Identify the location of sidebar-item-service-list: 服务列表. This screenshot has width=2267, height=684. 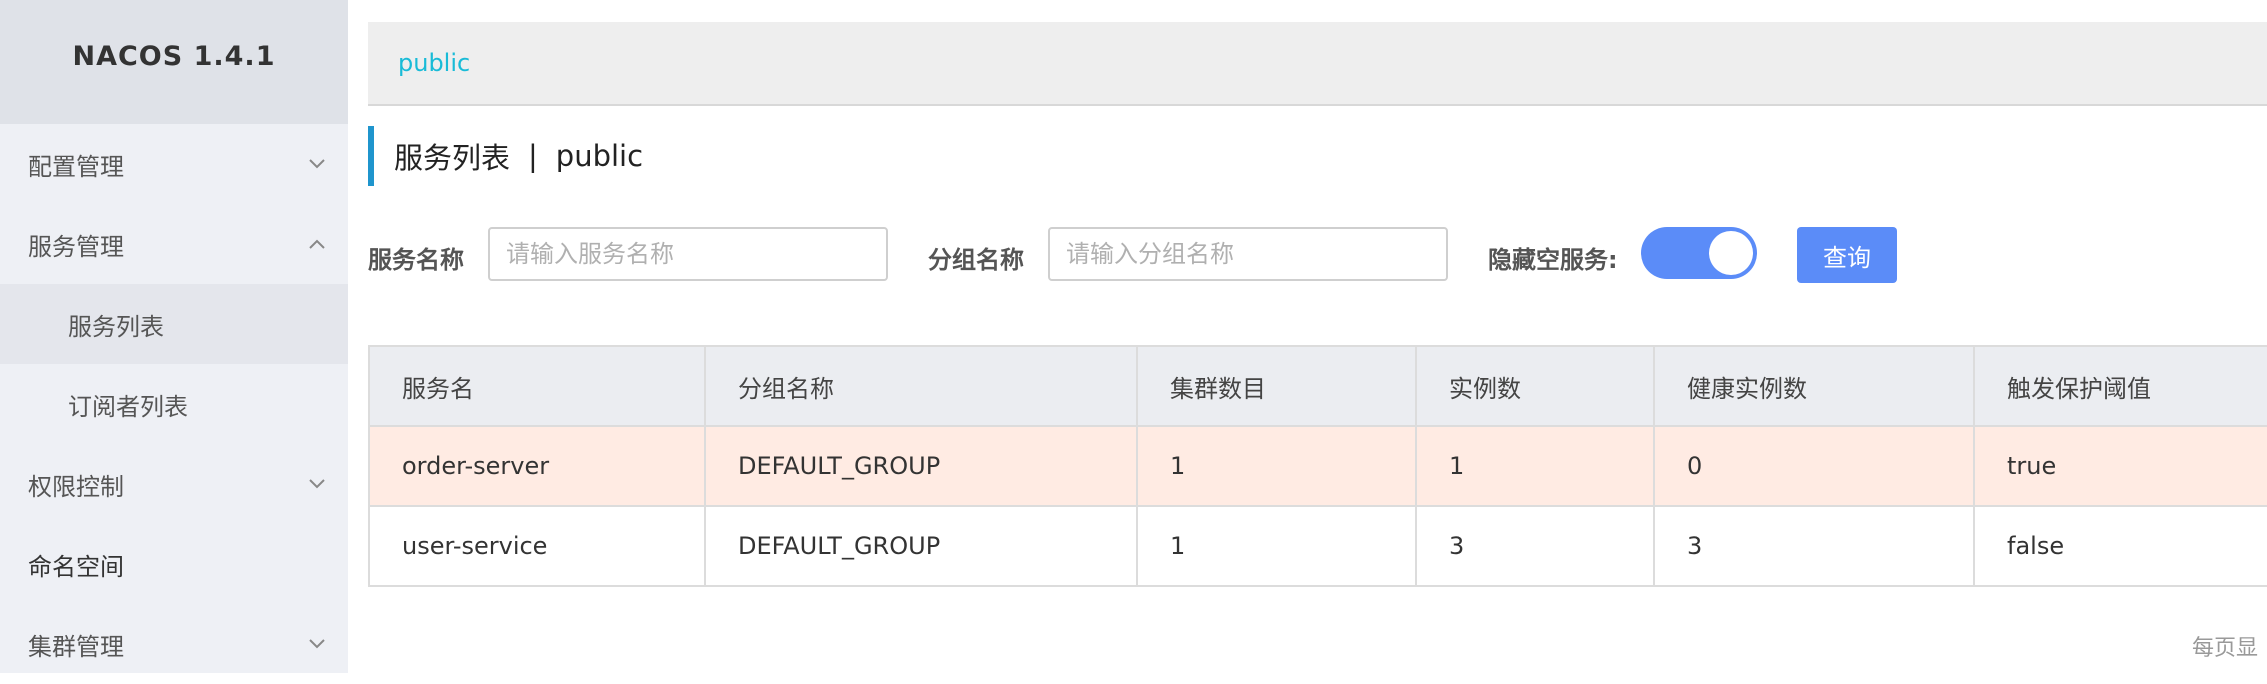
(174, 324).